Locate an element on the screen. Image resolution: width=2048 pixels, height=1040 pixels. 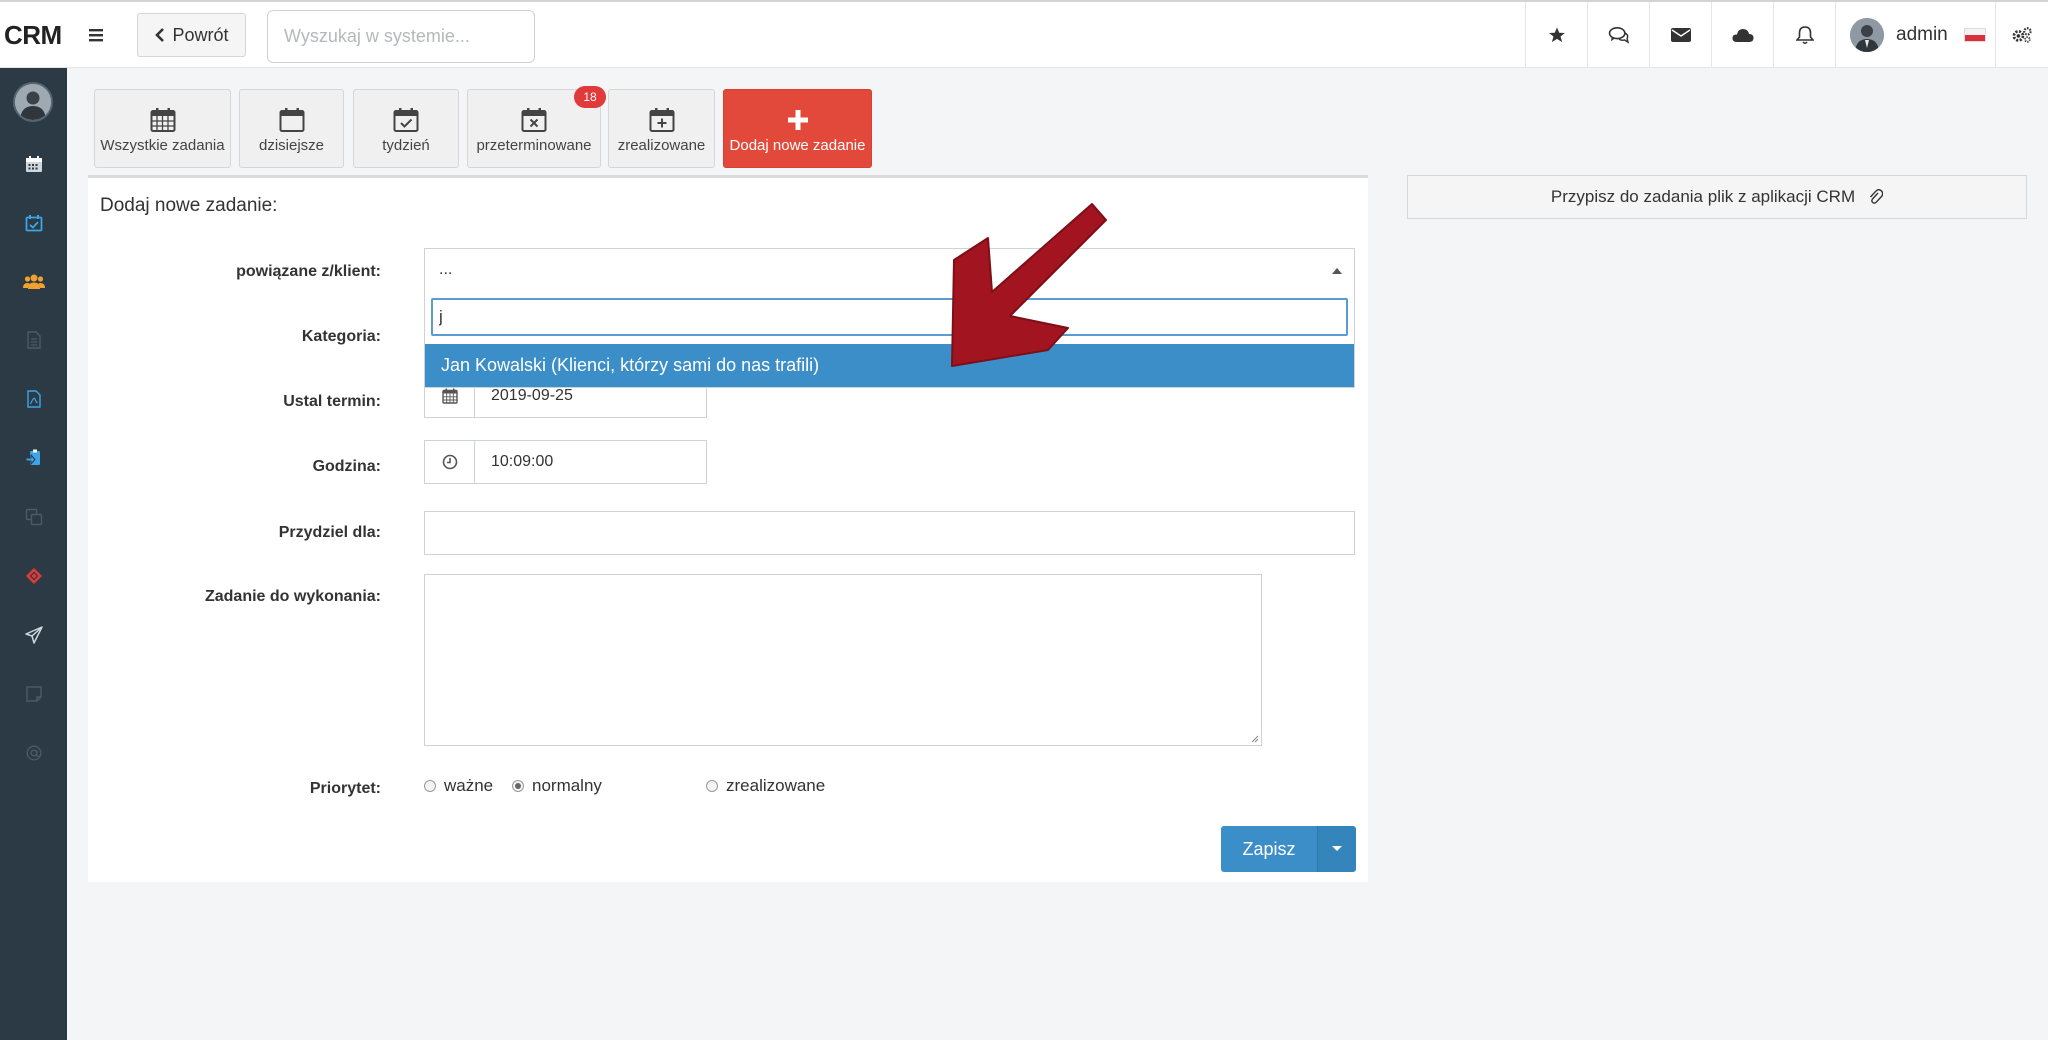
client-search-input is located at coordinates (889, 317).